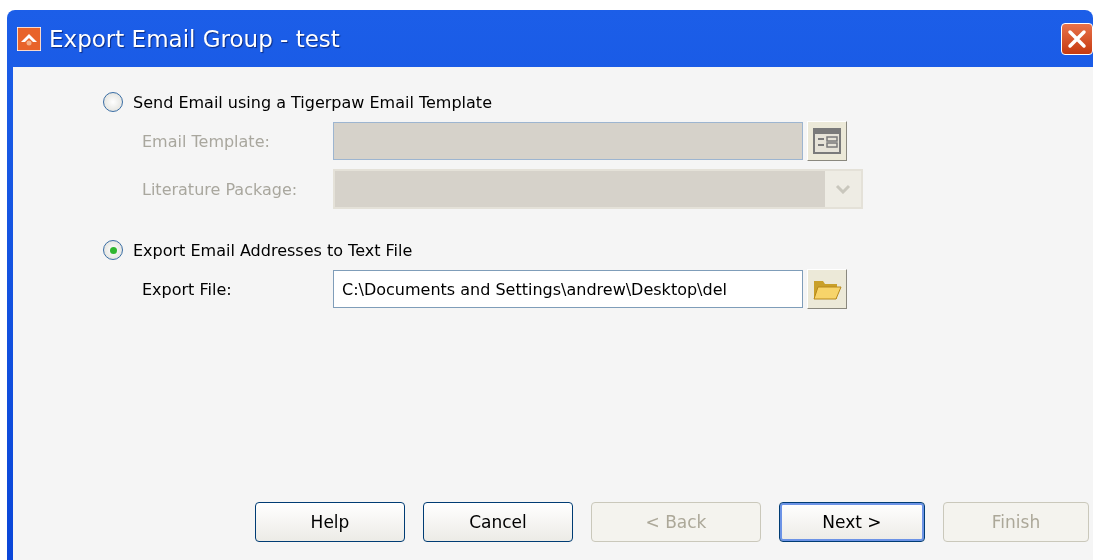 The height and width of the screenshot is (560, 1093). What do you see at coordinates (843, 189) in the screenshot?
I see `chevron-down-icon` at bounding box center [843, 189].